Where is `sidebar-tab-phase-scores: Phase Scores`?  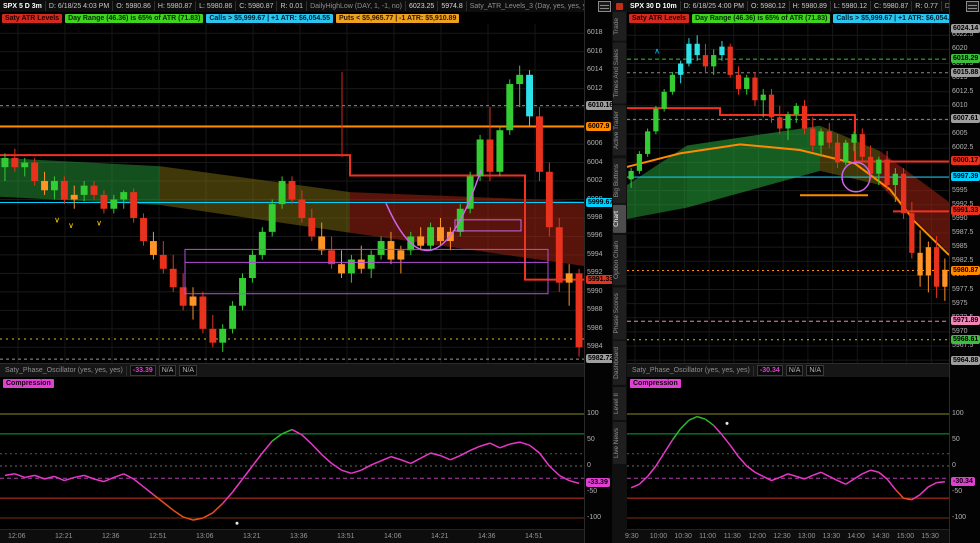
sidebar-tab-phase-scores: Phase Scores is located at coordinates (619, 313).